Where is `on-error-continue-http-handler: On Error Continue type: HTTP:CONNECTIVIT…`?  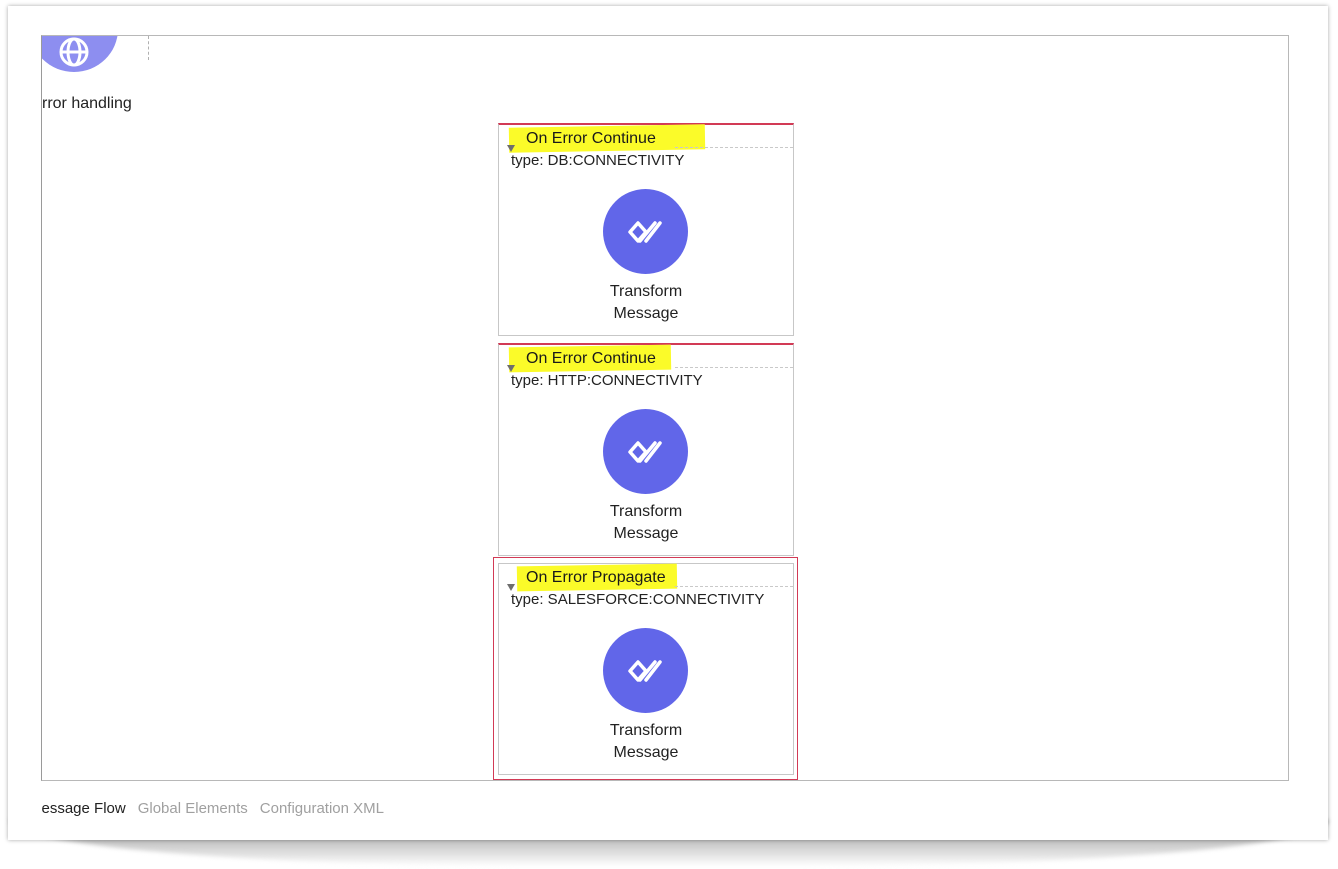 on-error-continue-http-handler: On Error Continue type: HTTP:CONNECTIVIT… is located at coordinates (646, 449).